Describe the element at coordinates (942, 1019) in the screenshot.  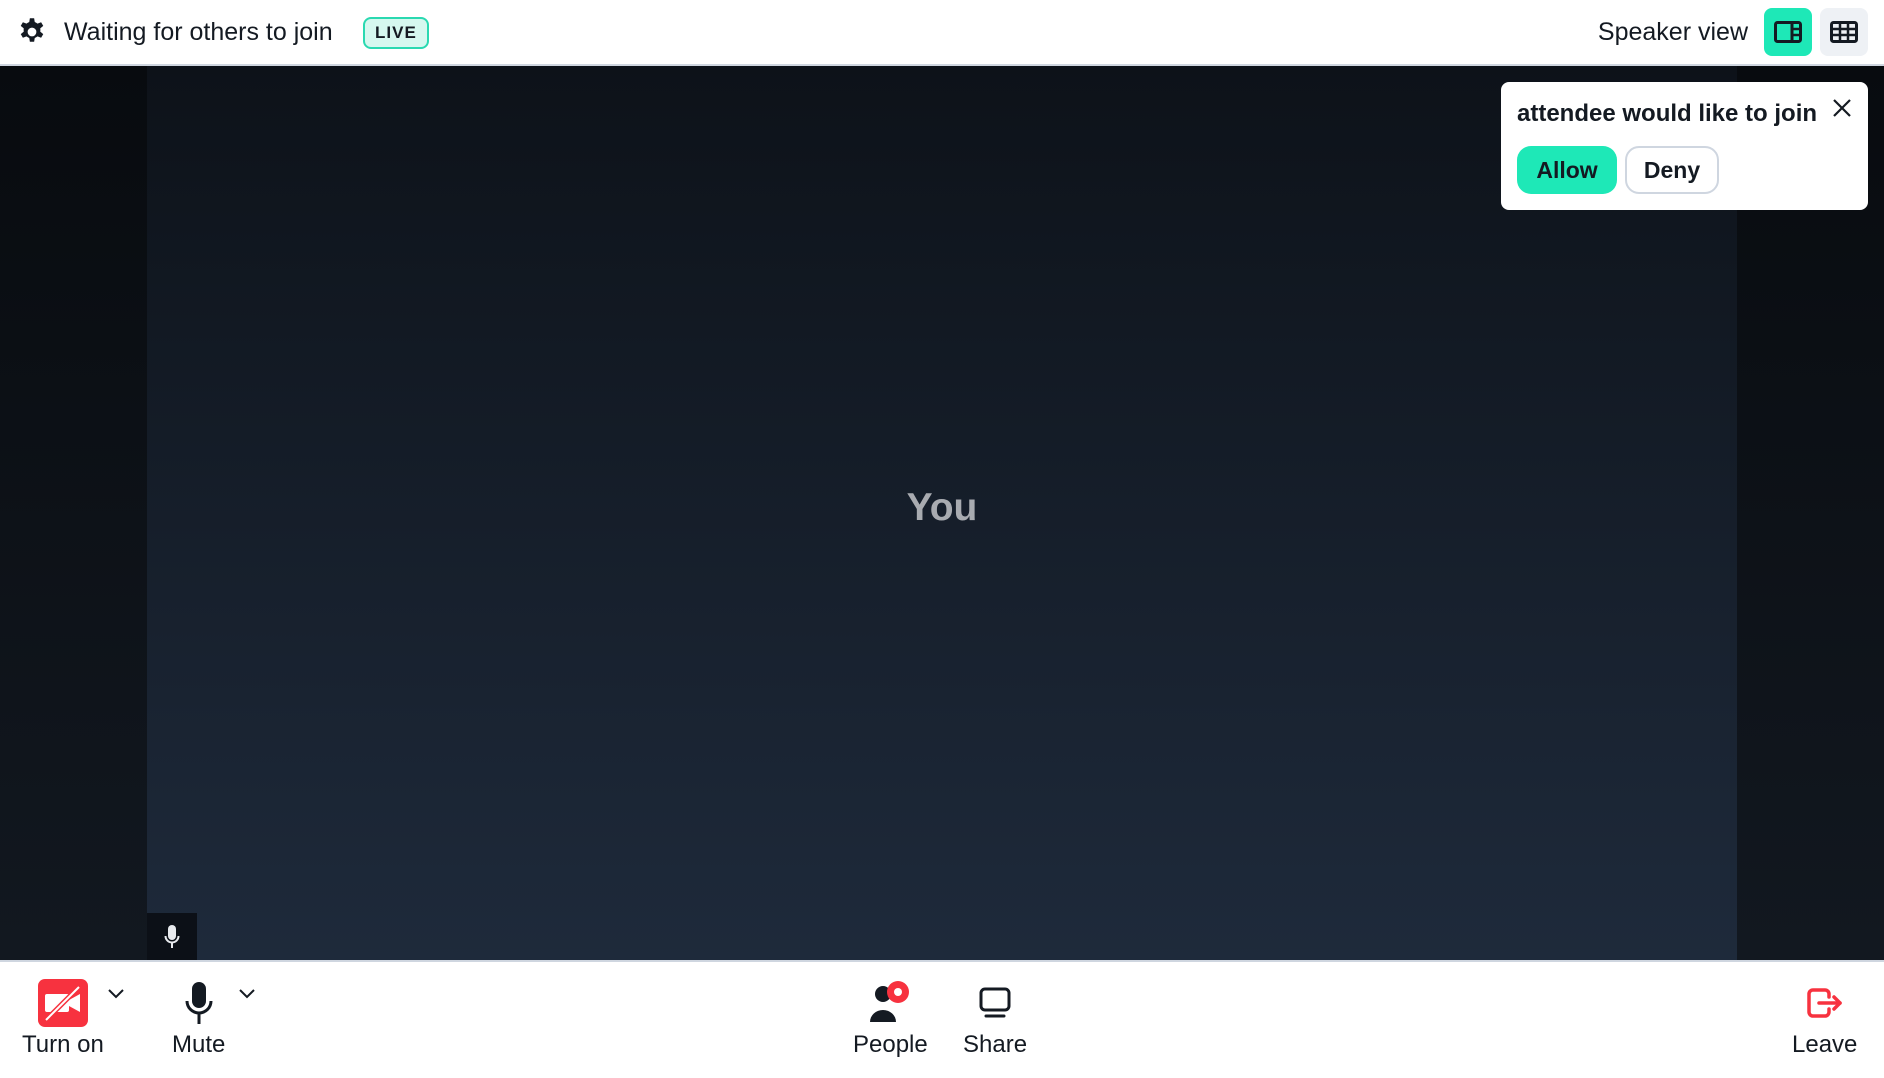
I see `control-bar: Turn on Mute People Share Leave` at that location.